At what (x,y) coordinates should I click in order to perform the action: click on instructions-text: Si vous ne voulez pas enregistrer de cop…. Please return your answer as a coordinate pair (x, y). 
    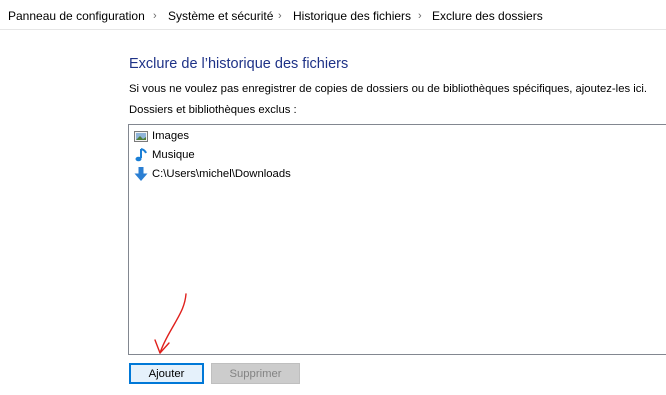
    Looking at the image, I should click on (388, 89).